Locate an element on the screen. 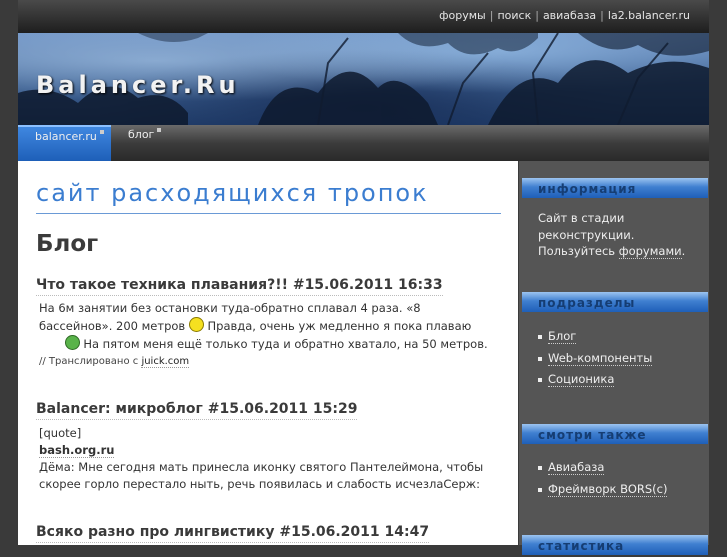 This screenshot has height=557, width=727. top-link-aviabase: авиабаза is located at coordinates (569, 15).